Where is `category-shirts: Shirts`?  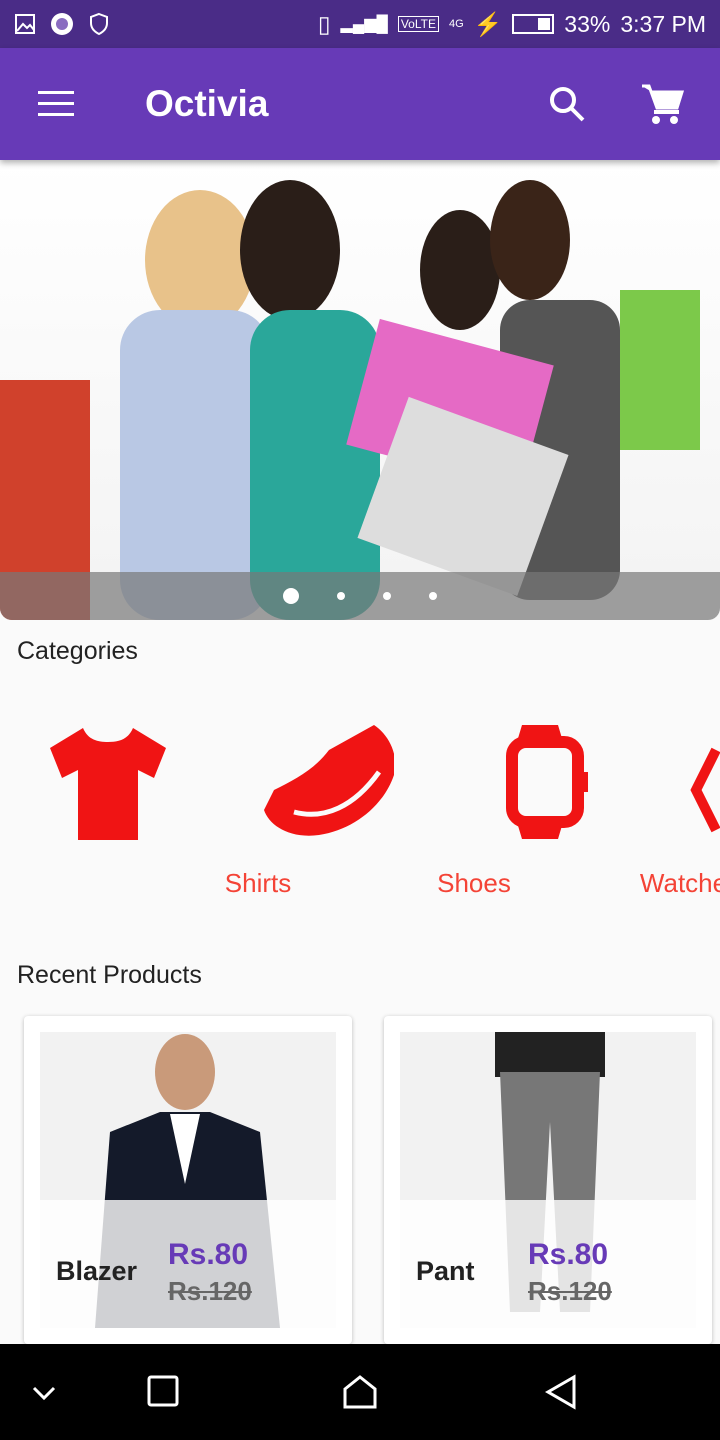 category-shirts: Shirts is located at coordinates (159, 809).